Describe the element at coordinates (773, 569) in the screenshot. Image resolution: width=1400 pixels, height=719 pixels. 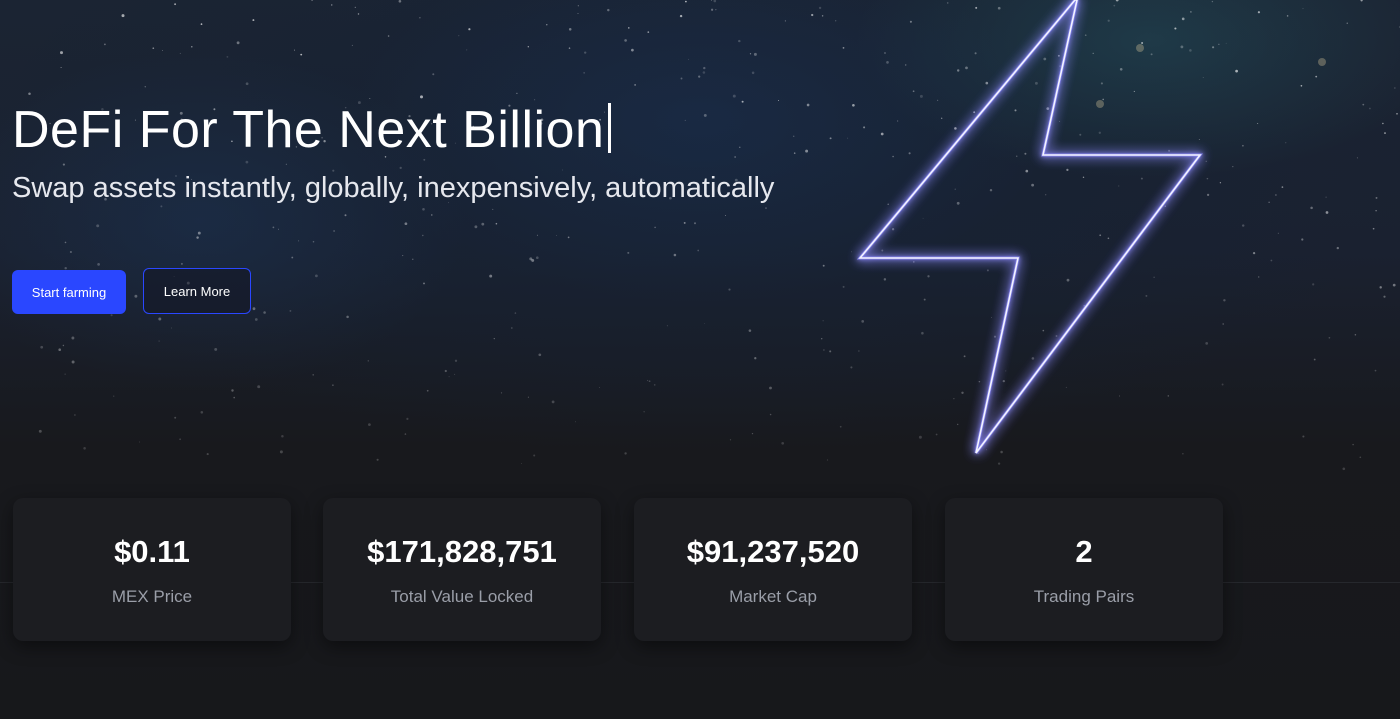
I see `stat-card-market-cap: $91,237,520 Market Cap` at that location.